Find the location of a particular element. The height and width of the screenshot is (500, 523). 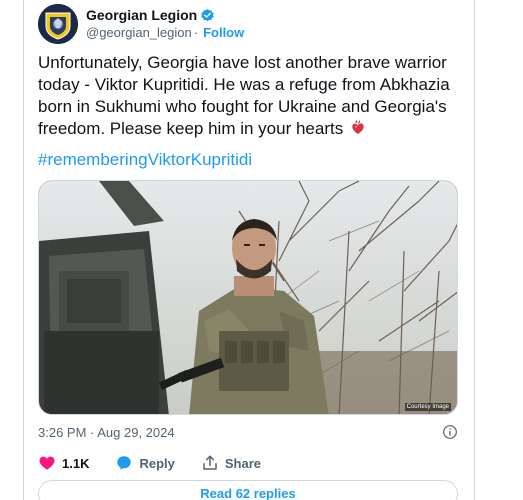

share-icon is located at coordinates (210, 462).